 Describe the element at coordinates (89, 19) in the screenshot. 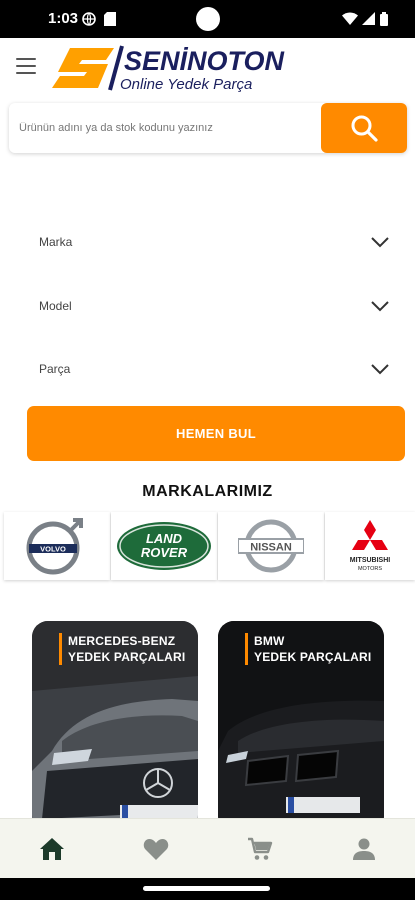

I see `notification-globe-icon` at that location.